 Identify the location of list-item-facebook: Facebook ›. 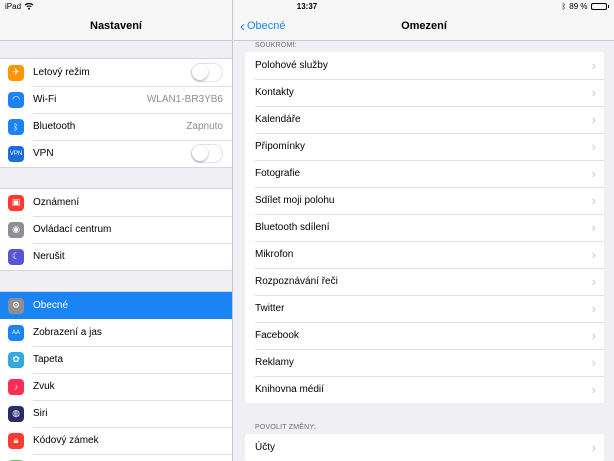
(424, 335).